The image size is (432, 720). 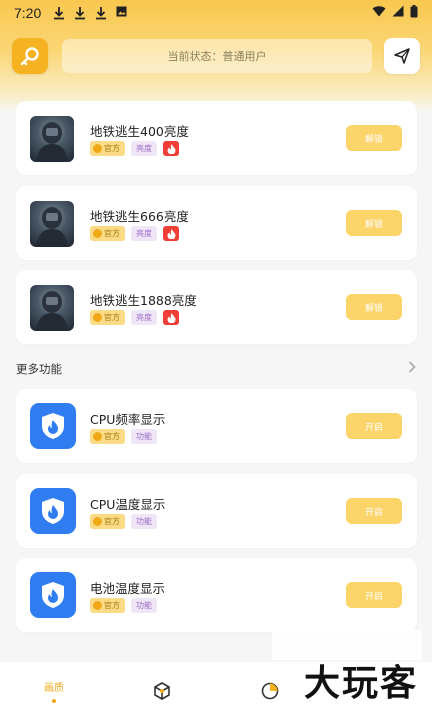 I want to click on chevron-right-icon, so click(x=412, y=369).